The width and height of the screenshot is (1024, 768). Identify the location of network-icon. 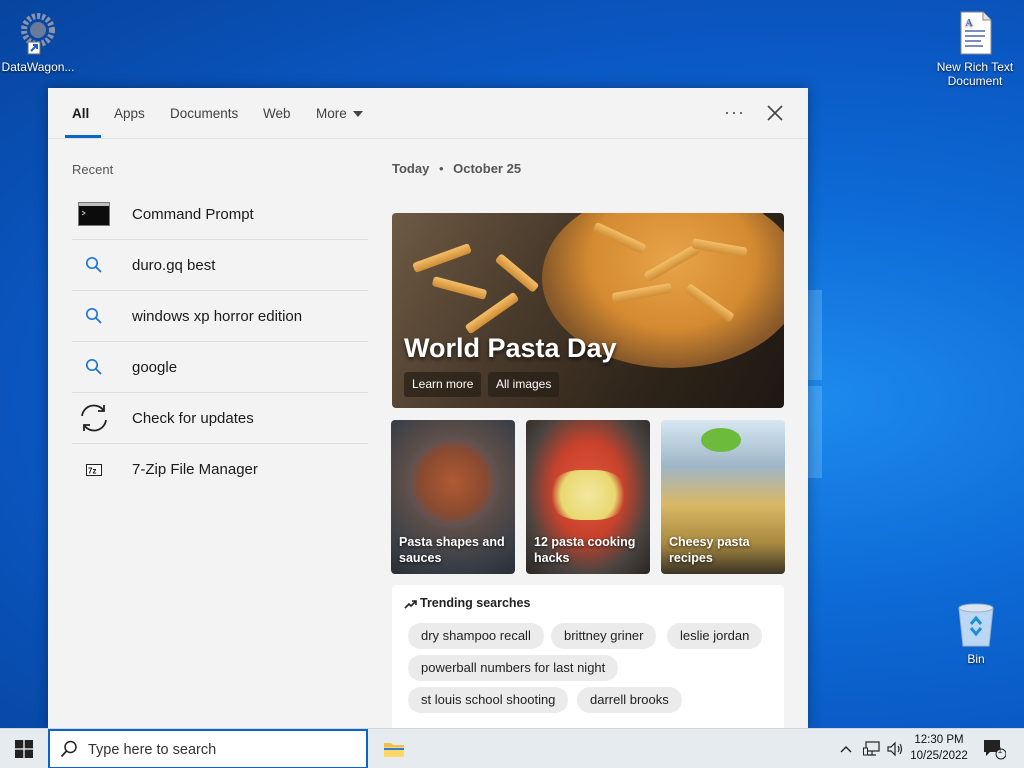
(871, 748).